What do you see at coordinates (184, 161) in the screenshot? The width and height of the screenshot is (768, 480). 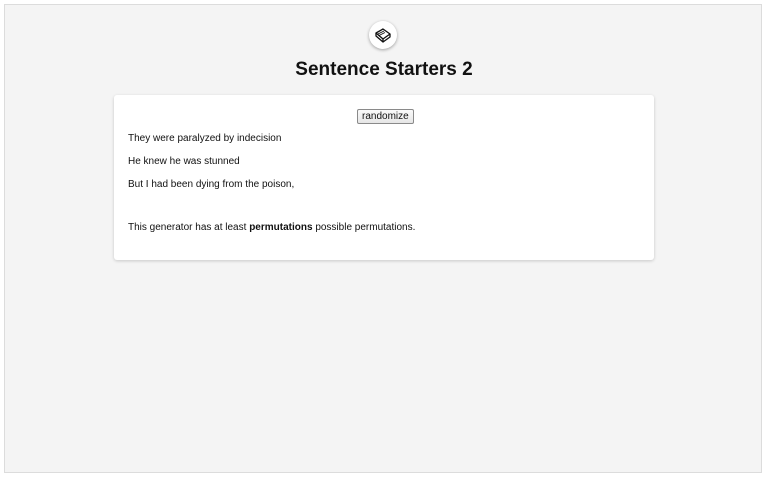 I see `sentence-line: He knew he was stunned` at bounding box center [184, 161].